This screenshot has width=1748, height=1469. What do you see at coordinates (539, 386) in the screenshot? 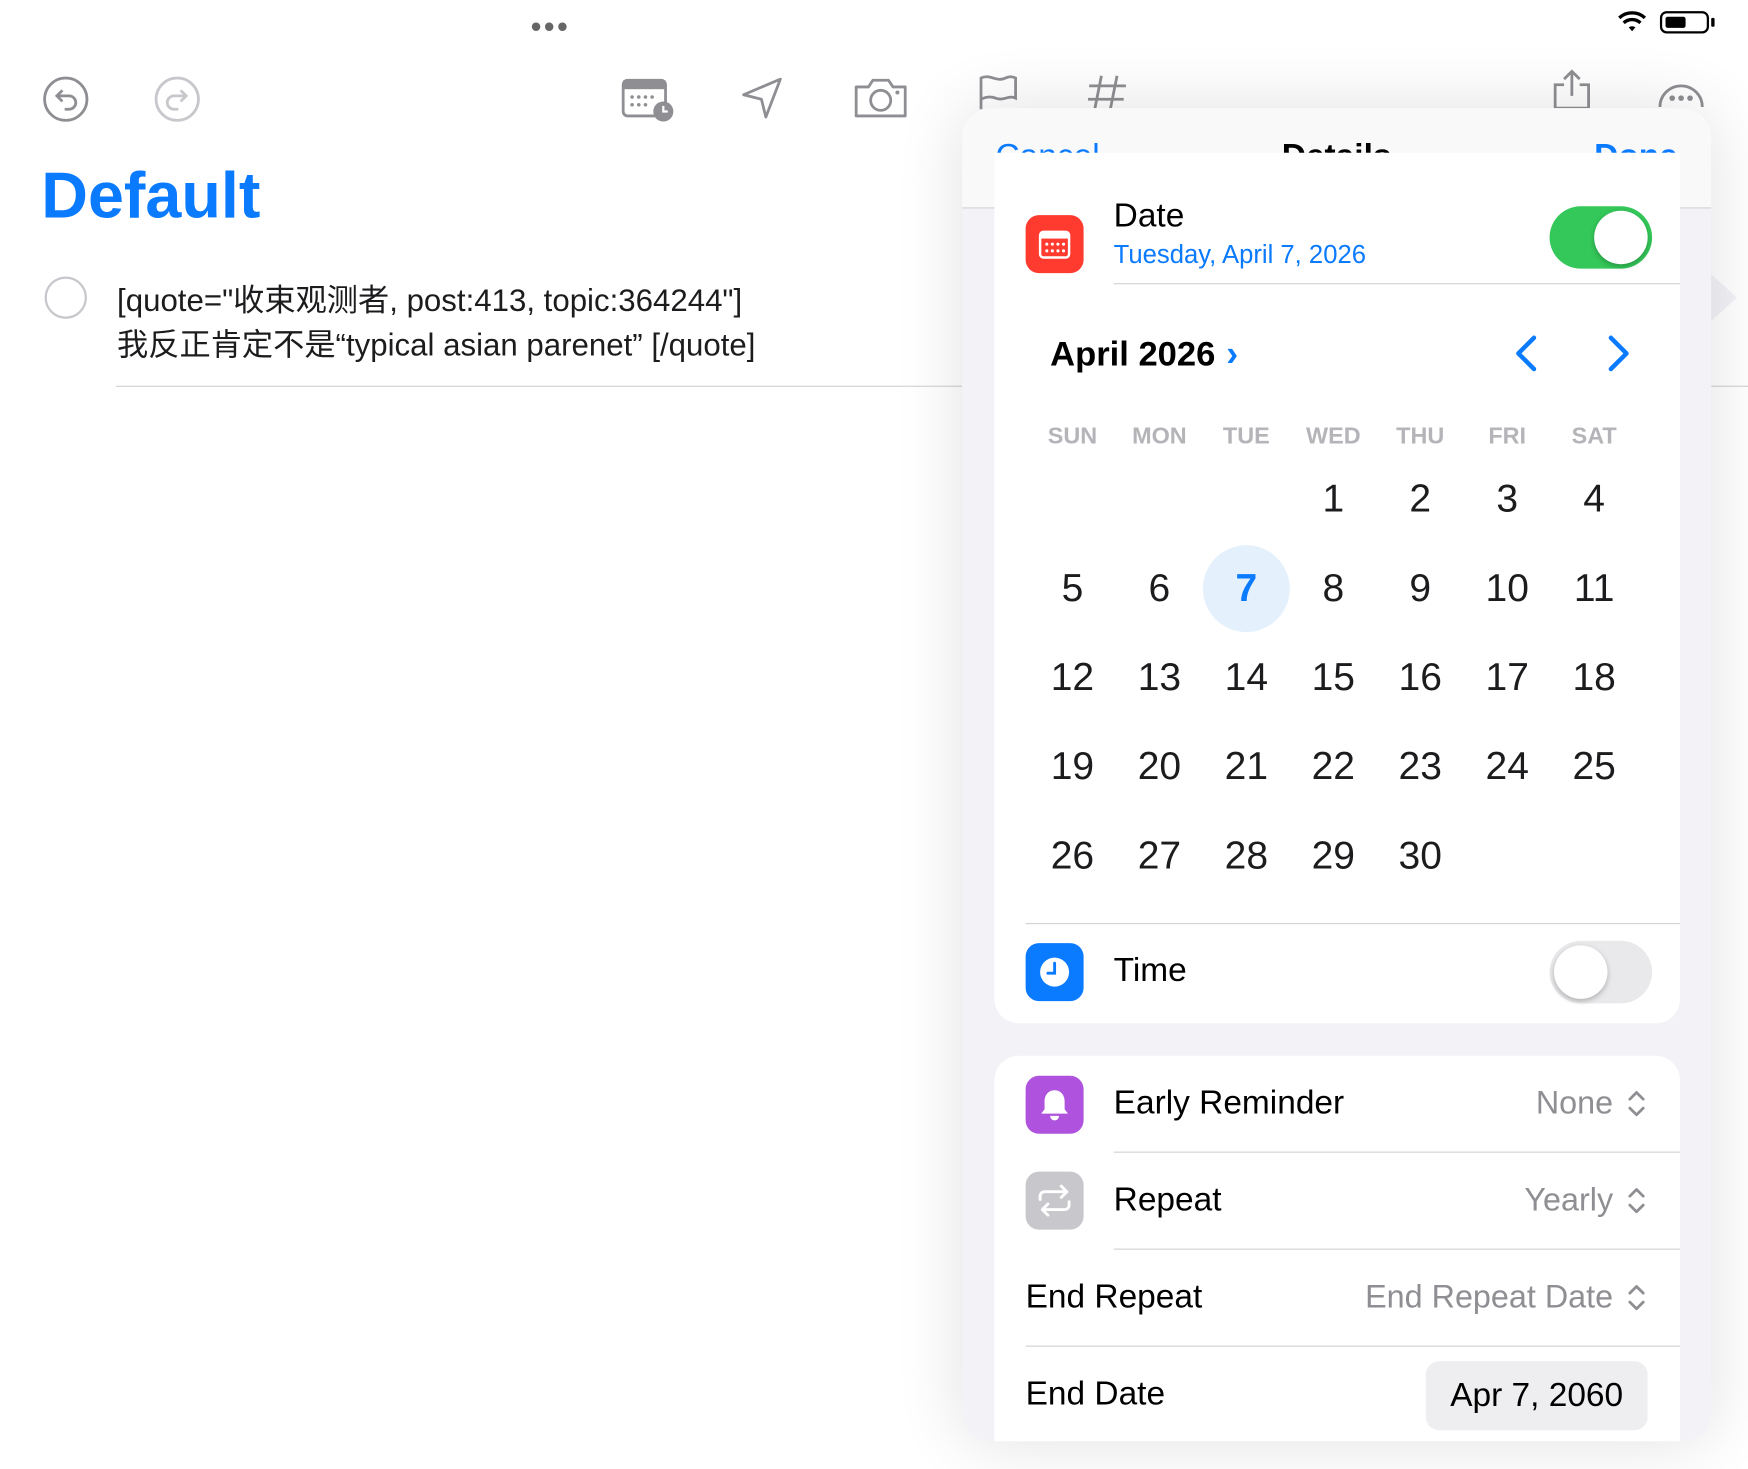
I see `task-separator` at bounding box center [539, 386].